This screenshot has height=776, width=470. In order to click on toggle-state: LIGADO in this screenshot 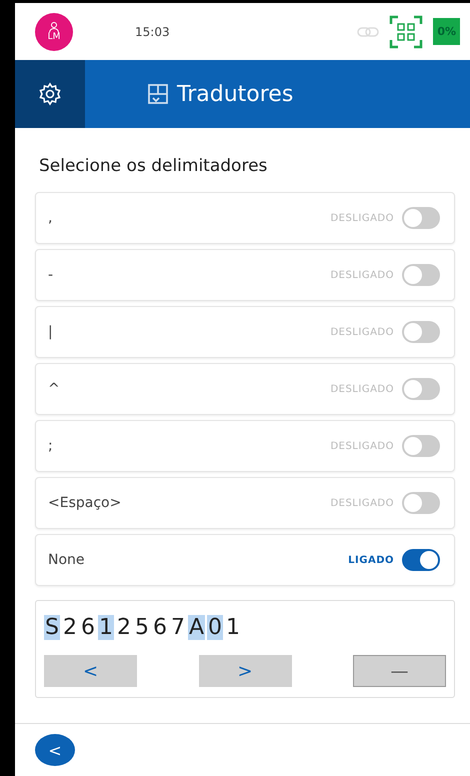, I will do `click(371, 560)`.